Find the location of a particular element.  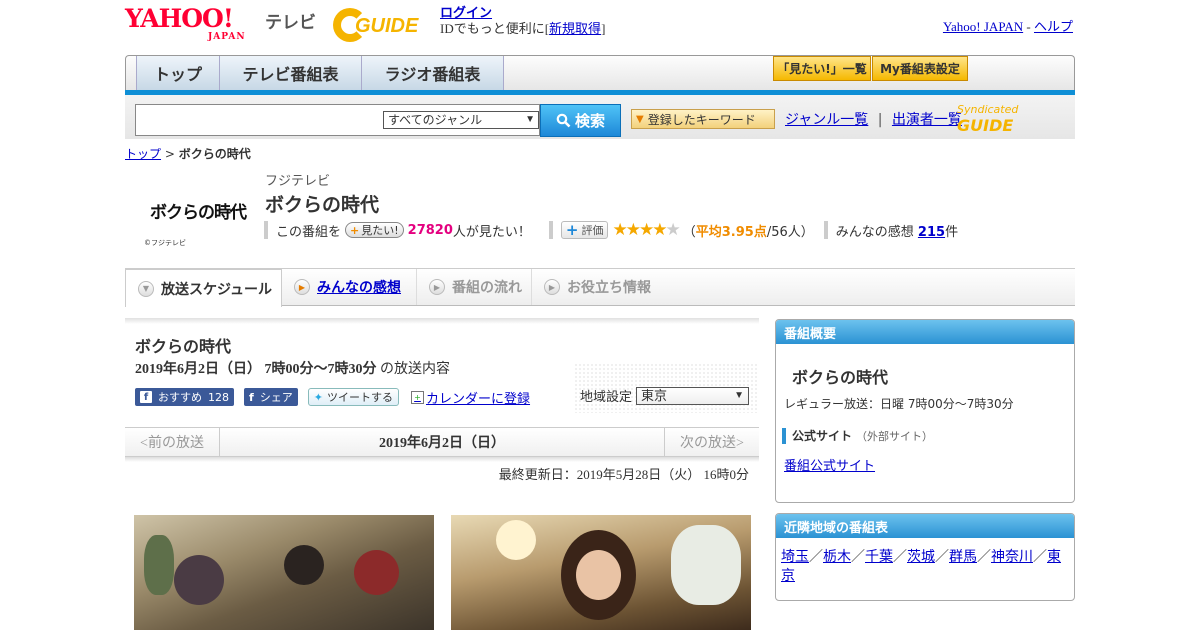

login-box: ログイン IDでもっと便利に[新規取得] is located at coordinates (522, 21).